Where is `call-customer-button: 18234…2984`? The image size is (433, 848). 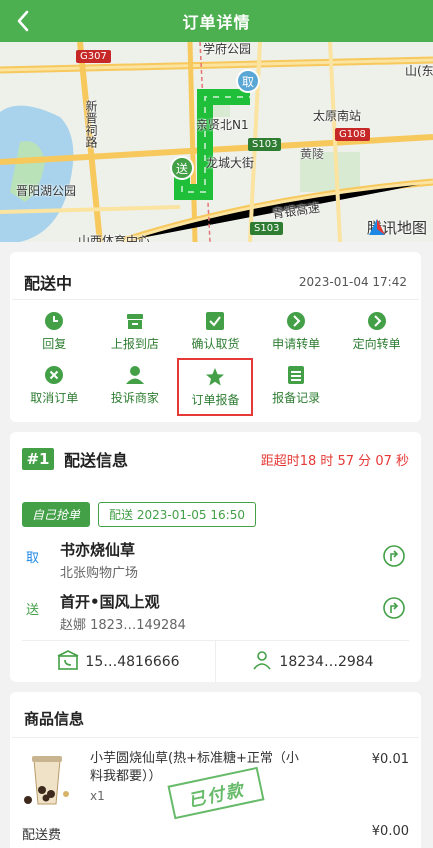
call-customer-button: 18234…2984 is located at coordinates (312, 661).